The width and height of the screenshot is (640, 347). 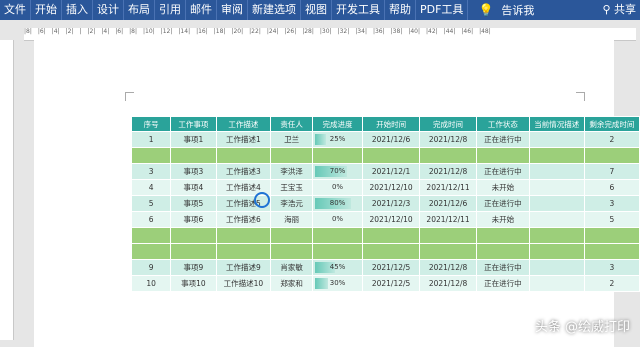 I want to click on tell-me-box: 告诉我, so click(x=517, y=10).